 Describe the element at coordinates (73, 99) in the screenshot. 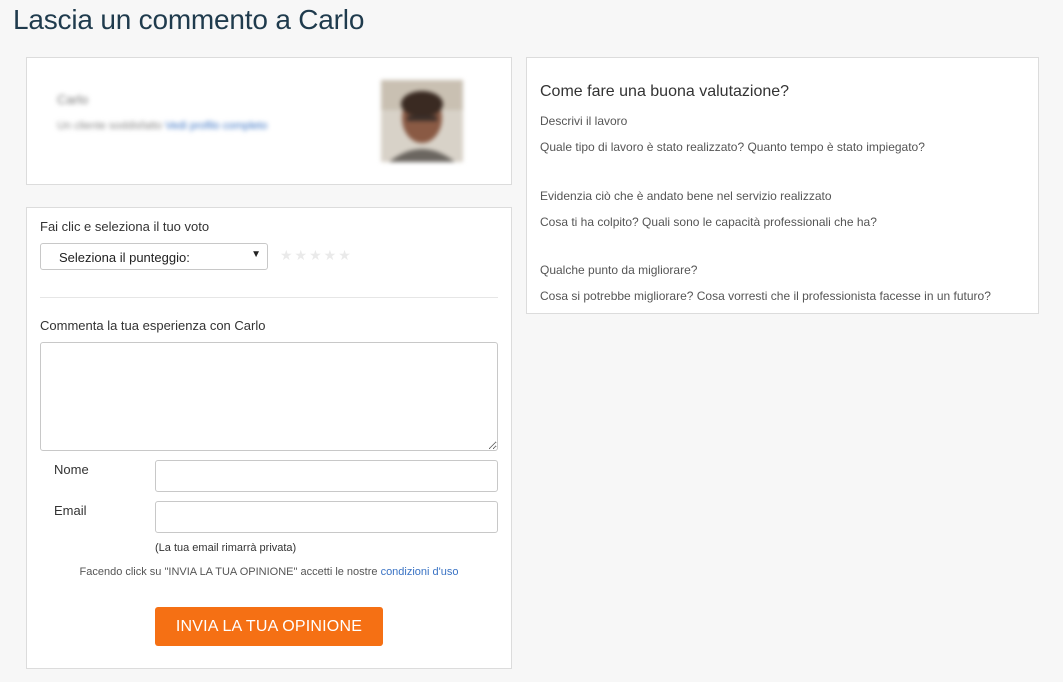

I see `professional-name: Carlo` at that location.